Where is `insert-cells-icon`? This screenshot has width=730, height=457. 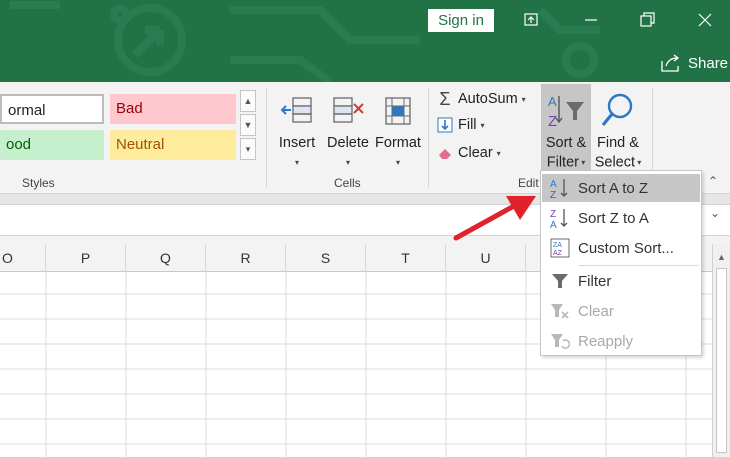 insert-cells-icon is located at coordinates (296, 110).